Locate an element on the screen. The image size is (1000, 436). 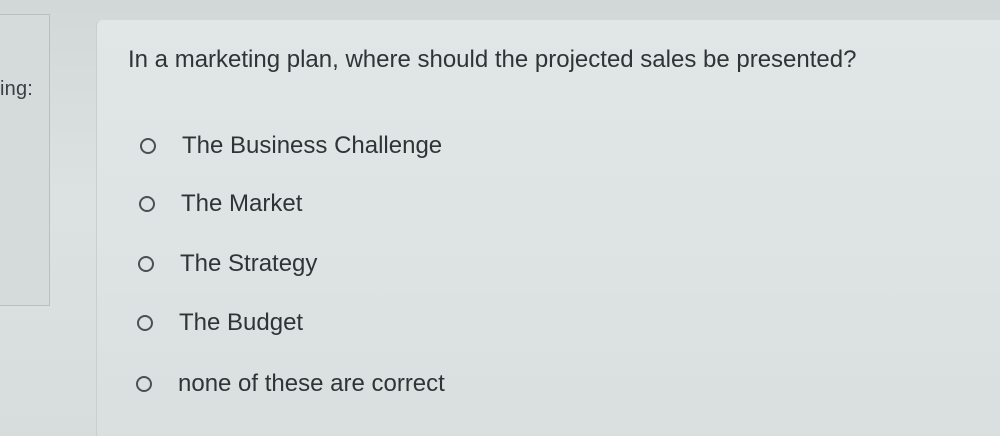
option-label: The Business Challenge is located at coordinates (312, 145).